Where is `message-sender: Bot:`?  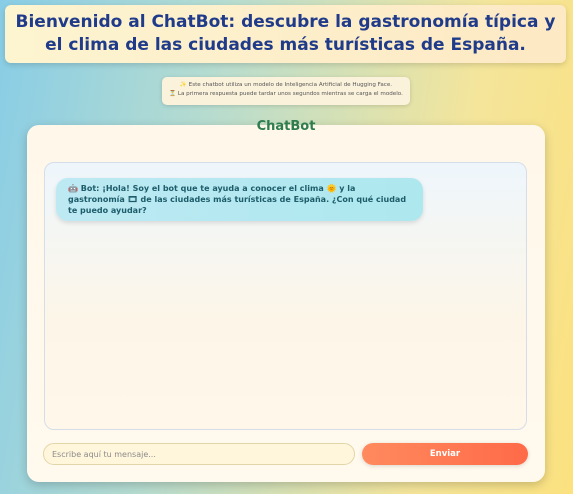
message-sender: Bot: is located at coordinates (90, 188).